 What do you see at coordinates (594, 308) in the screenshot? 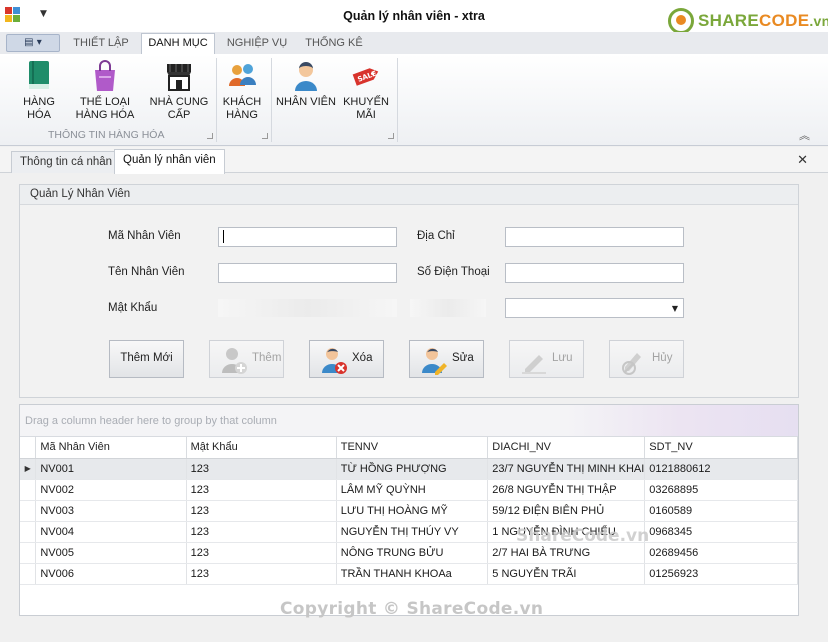
I see `dropdown-select: ▼` at bounding box center [594, 308].